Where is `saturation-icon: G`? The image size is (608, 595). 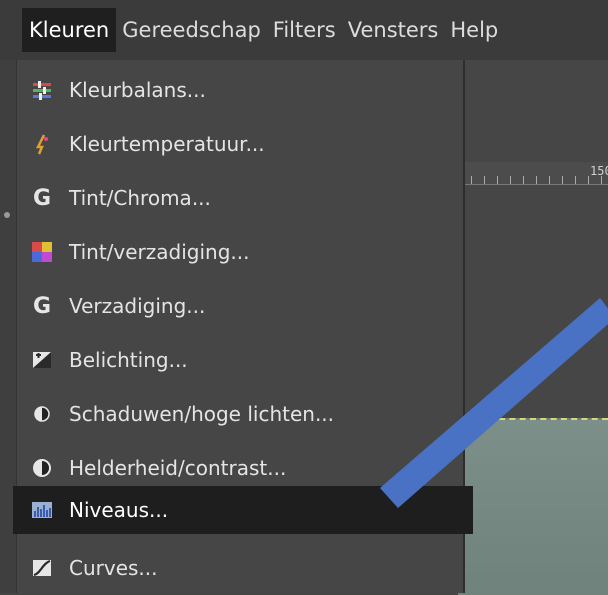
saturation-icon: G is located at coordinates (42, 306).